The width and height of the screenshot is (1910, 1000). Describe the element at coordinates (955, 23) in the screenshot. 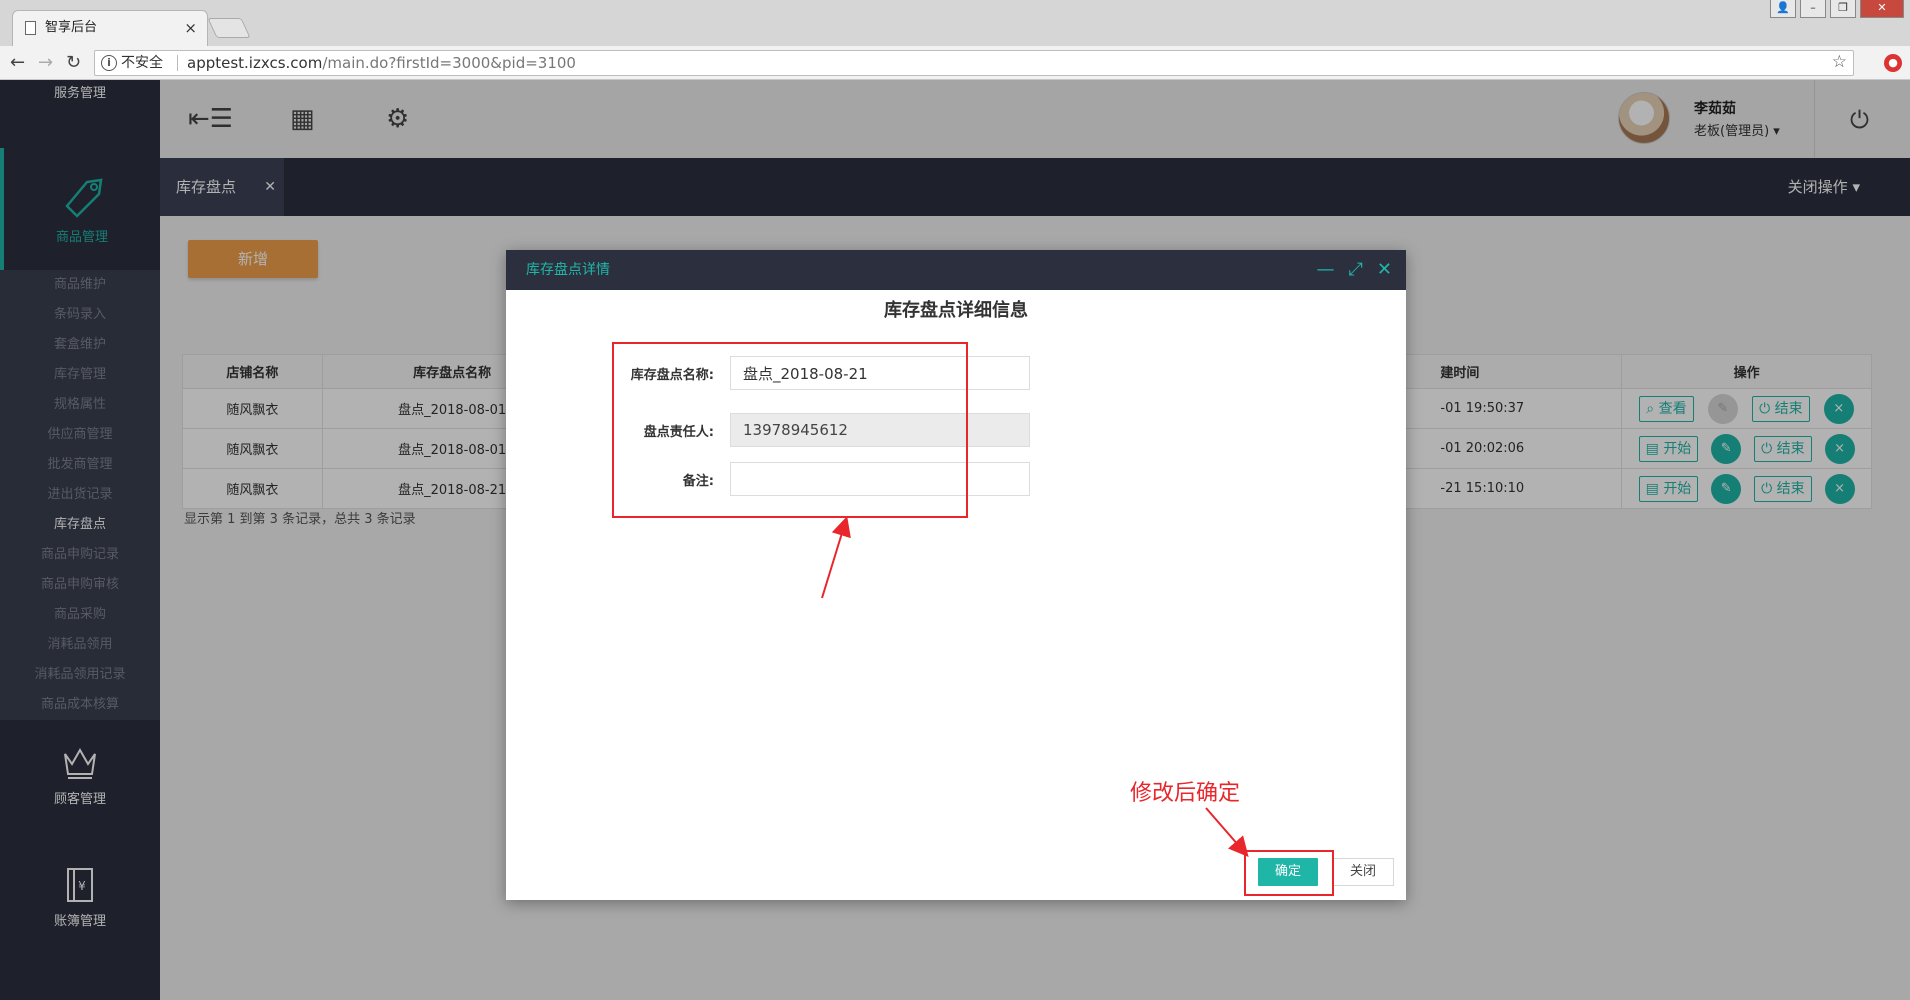

I see `browser-tab-bar: 智享后台 × 👤 – ❐ ✕` at that location.